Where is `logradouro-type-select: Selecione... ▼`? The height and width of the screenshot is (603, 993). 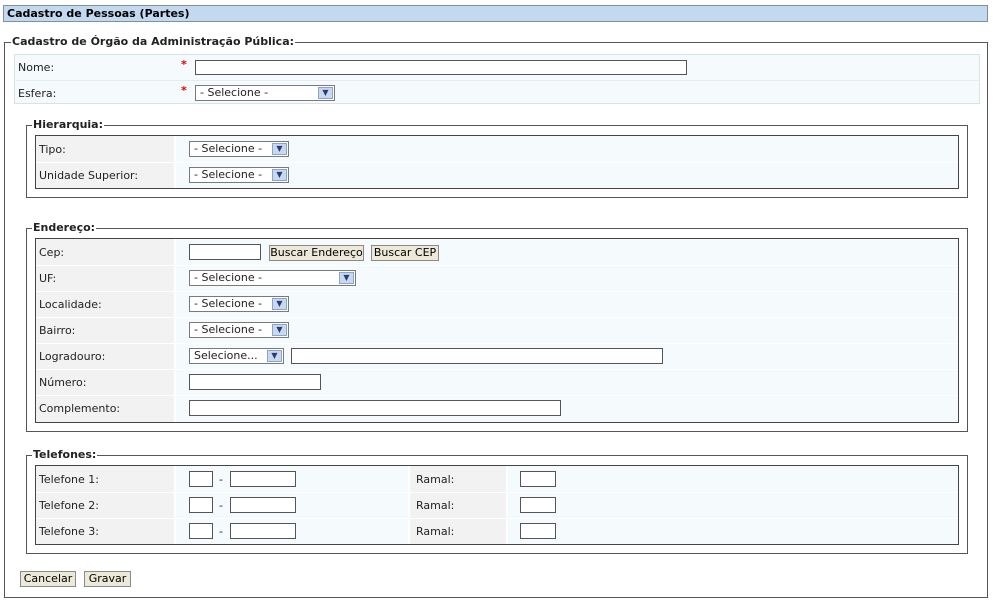
logradouro-type-select: Selecione... ▼ is located at coordinates (236, 356).